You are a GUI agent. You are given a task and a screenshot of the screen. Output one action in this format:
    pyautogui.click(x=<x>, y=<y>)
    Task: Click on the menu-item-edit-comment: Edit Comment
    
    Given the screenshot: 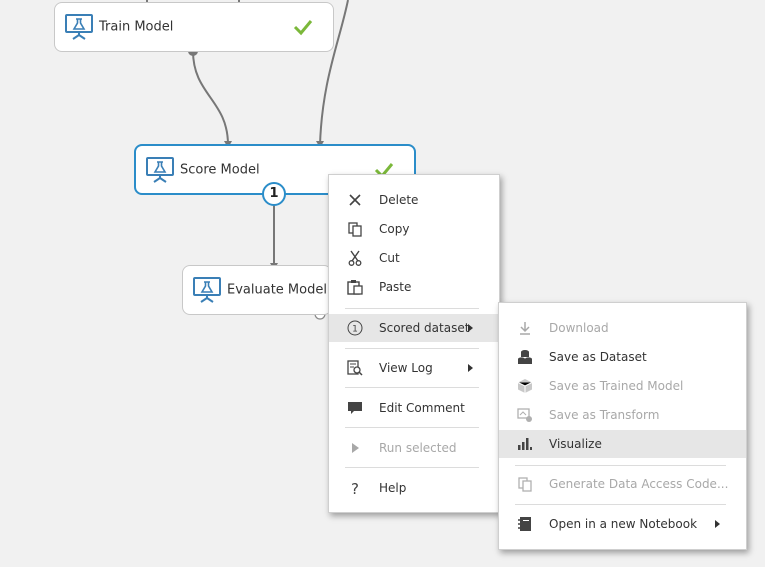 What is the action you would take?
    pyautogui.click(x=414, y=408)
    